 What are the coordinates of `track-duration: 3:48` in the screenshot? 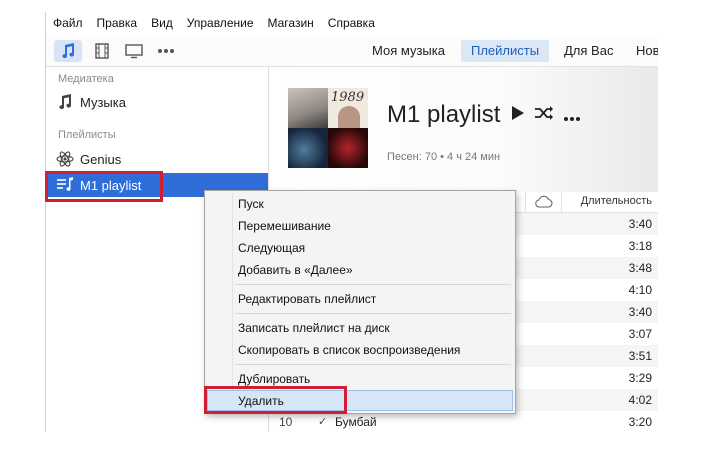 It's located at (640, 268).